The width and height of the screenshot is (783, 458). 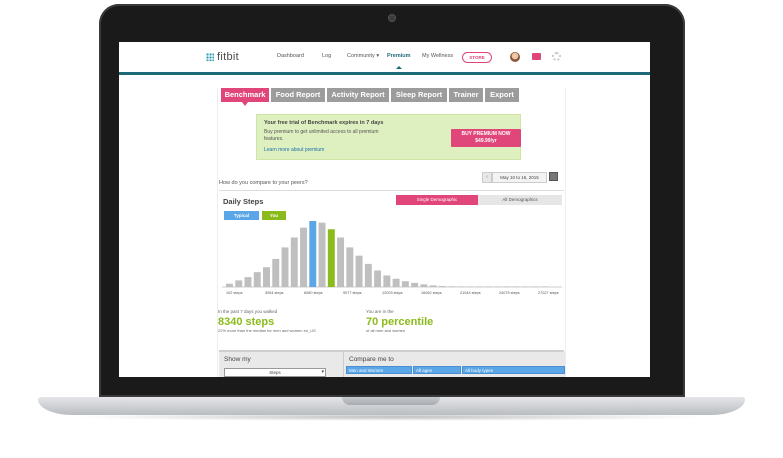 What do you see at coordinates (419, 95) in the screenshot?
I see `tab-sleep-report: Sleep Report` at bounding box center [419, 95].